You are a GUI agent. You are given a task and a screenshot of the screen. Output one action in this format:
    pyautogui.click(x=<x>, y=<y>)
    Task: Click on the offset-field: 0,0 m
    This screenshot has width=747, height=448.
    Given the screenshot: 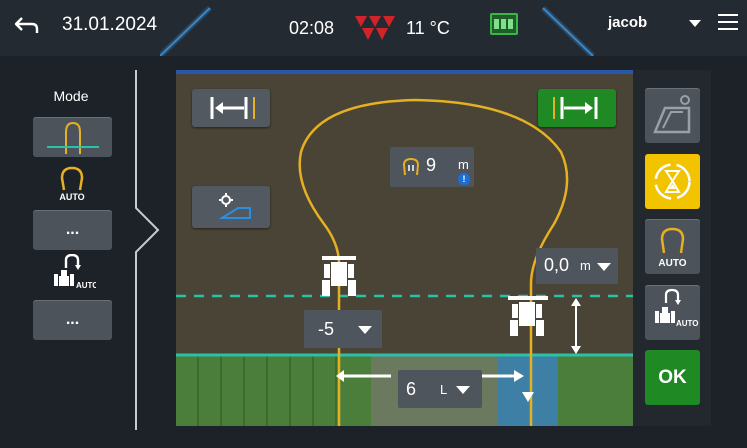 What is the action you would take?
    pyautogui.click(x=577, y=266)
    